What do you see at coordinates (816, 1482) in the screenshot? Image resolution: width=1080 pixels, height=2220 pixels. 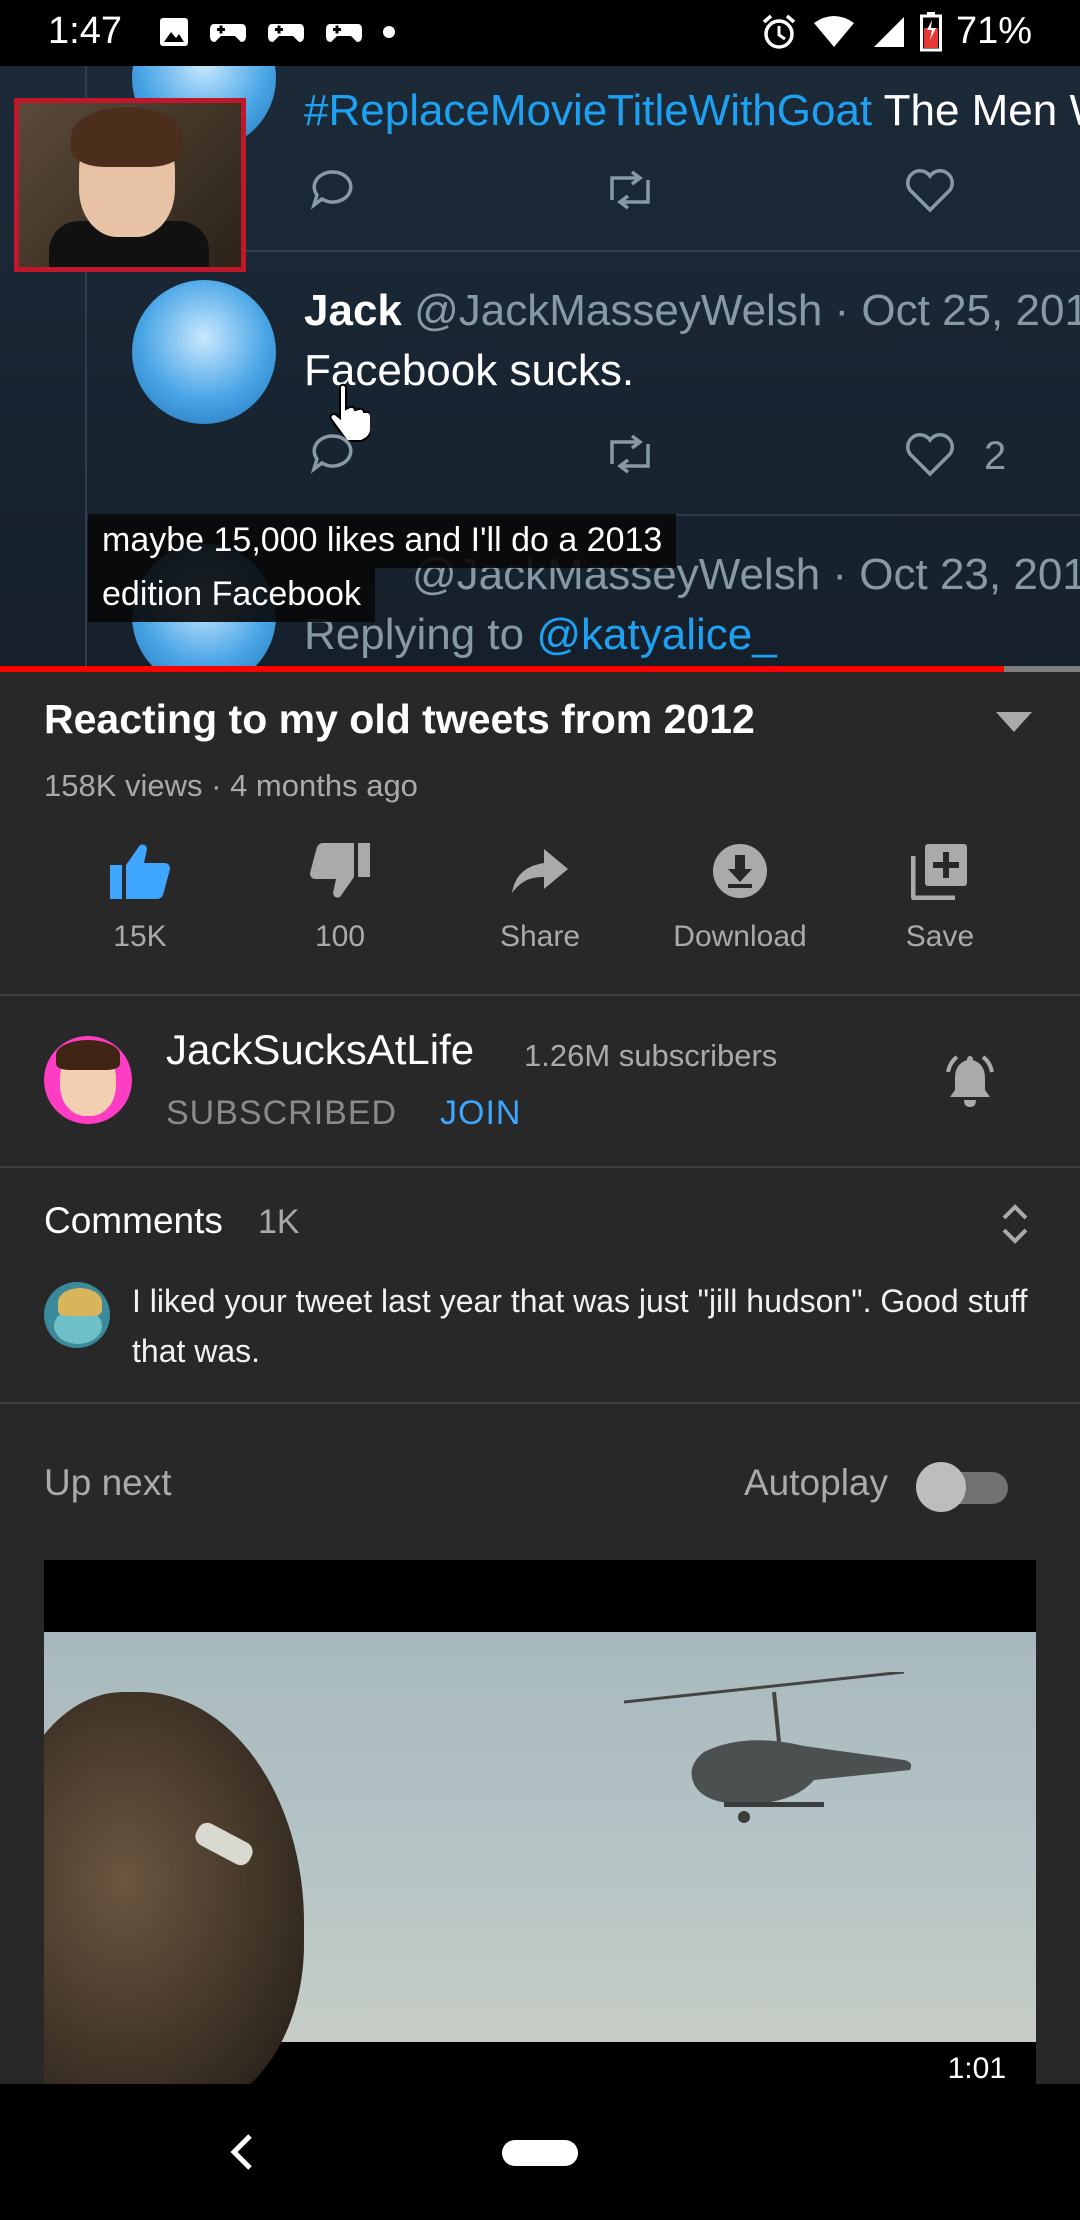 I see `autoplay-label: Autoplay` at bounding box center [816, 1482].